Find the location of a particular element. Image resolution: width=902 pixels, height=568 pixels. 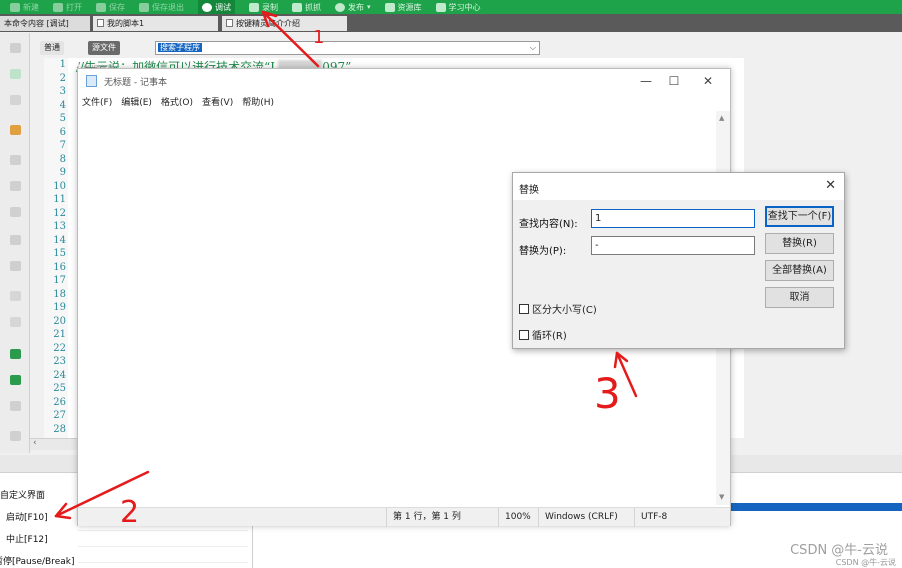

replace-label: 替换为(P): is located at coordinates (543, 251).